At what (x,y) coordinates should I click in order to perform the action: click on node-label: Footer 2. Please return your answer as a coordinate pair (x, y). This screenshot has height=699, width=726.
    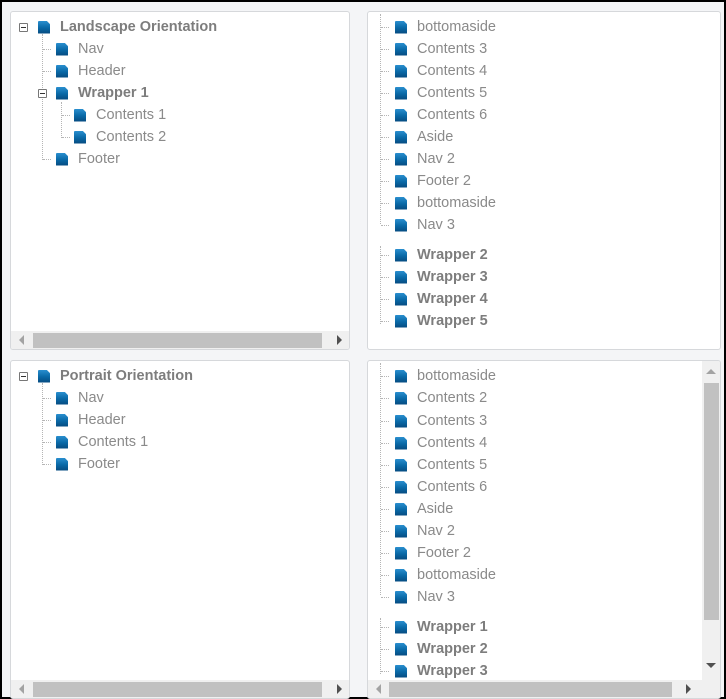
    Looking at the image, I should click on (444, 553).